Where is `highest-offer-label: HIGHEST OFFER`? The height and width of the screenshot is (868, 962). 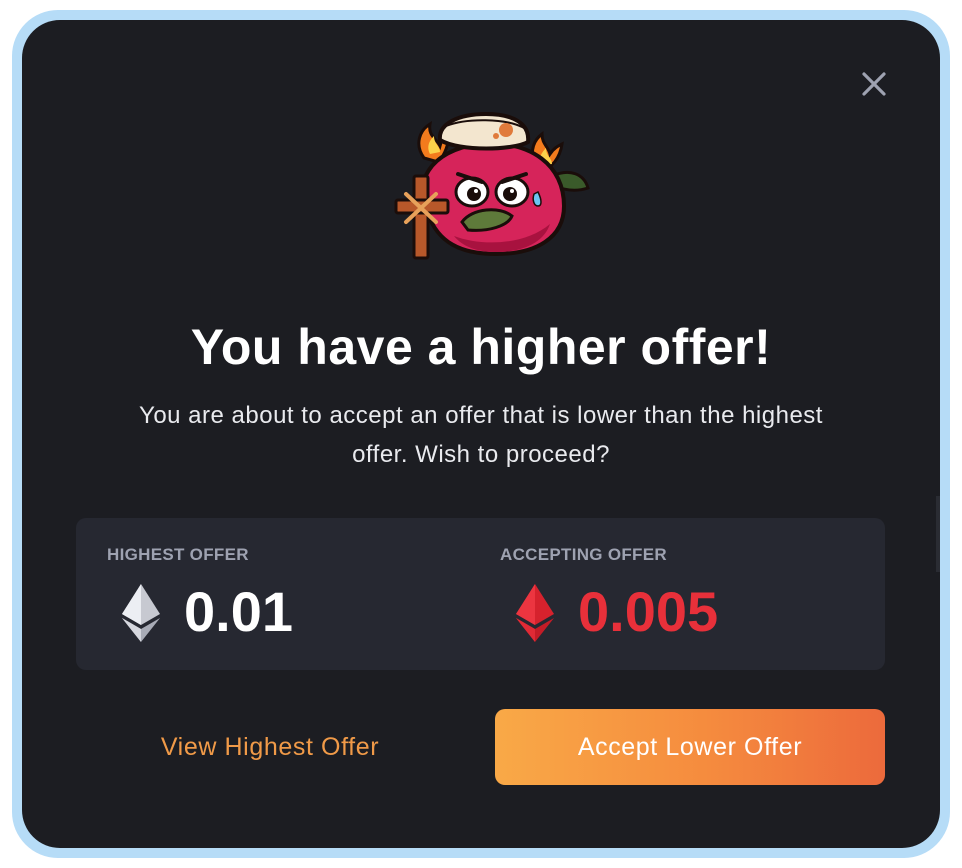 highest-offer-label: HIGHEST OFFER is located at coordinates (178, 554).